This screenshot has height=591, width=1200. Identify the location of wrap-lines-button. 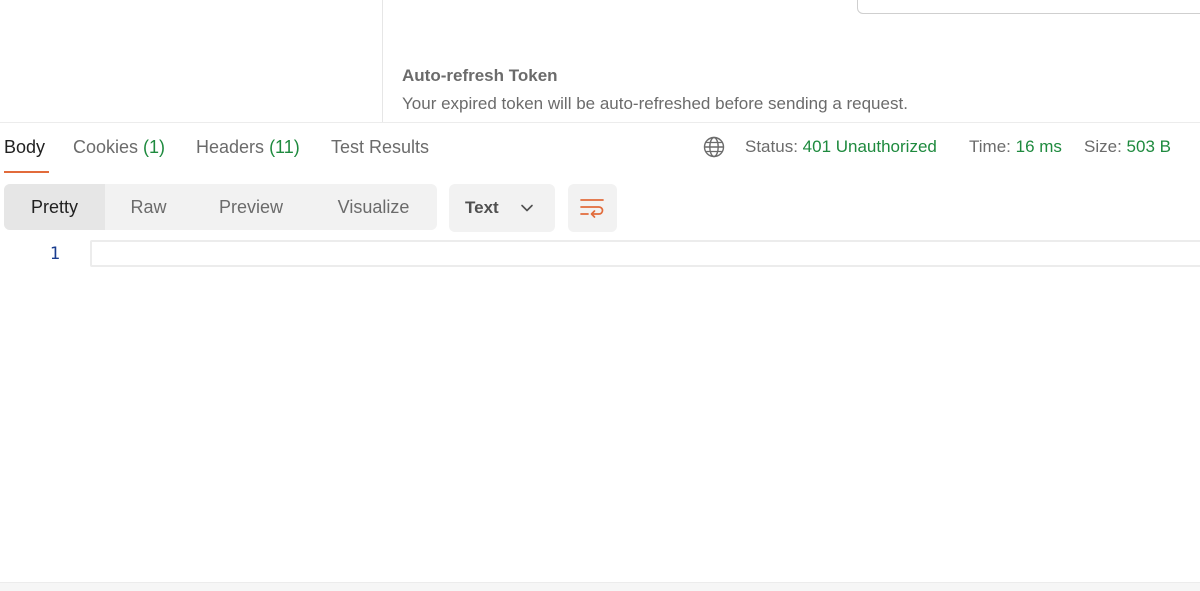
(592, 208).